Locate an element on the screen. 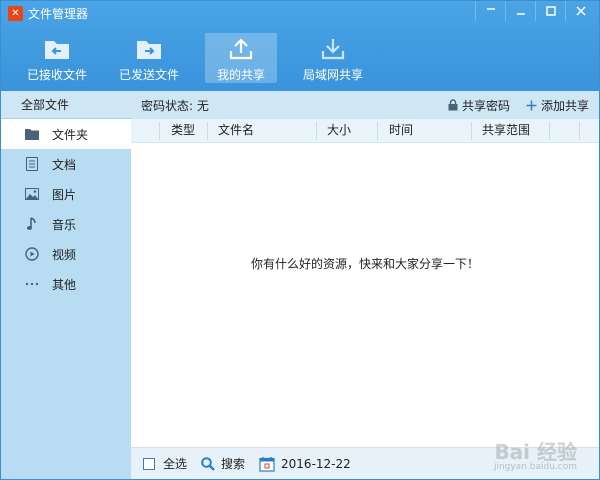 The height and width of the screenshot is (480, 600). main-toolbar: 已接收文件 已发送文件 我的共享 局域网共享 is located at coordinates (300, 59).